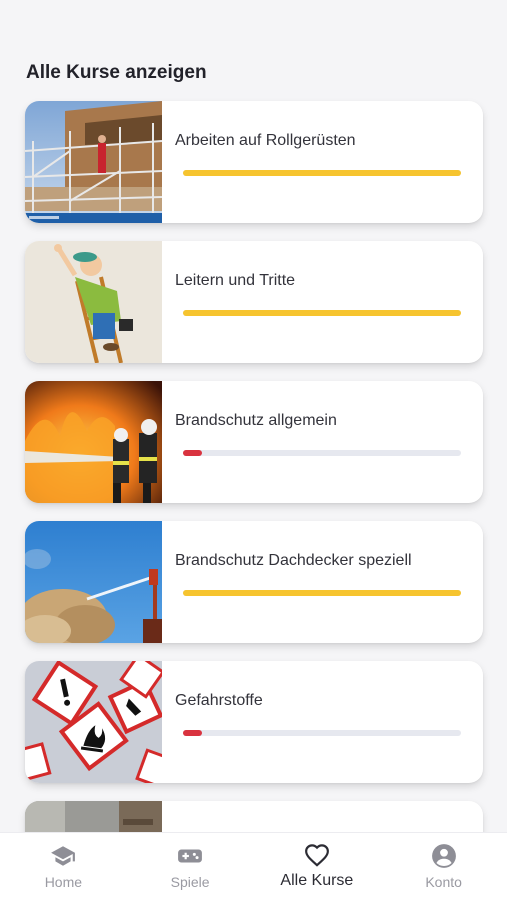 The image size is (507, 901). I want to click on course-title: Brandschutz Dachdecker speziell, so click(293, 560).